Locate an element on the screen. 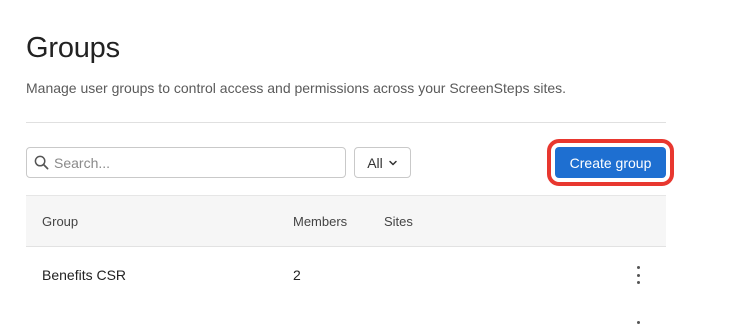 This screenshot has height=325, width=746. column-header-group: Group is located at coordinates (60, 221).